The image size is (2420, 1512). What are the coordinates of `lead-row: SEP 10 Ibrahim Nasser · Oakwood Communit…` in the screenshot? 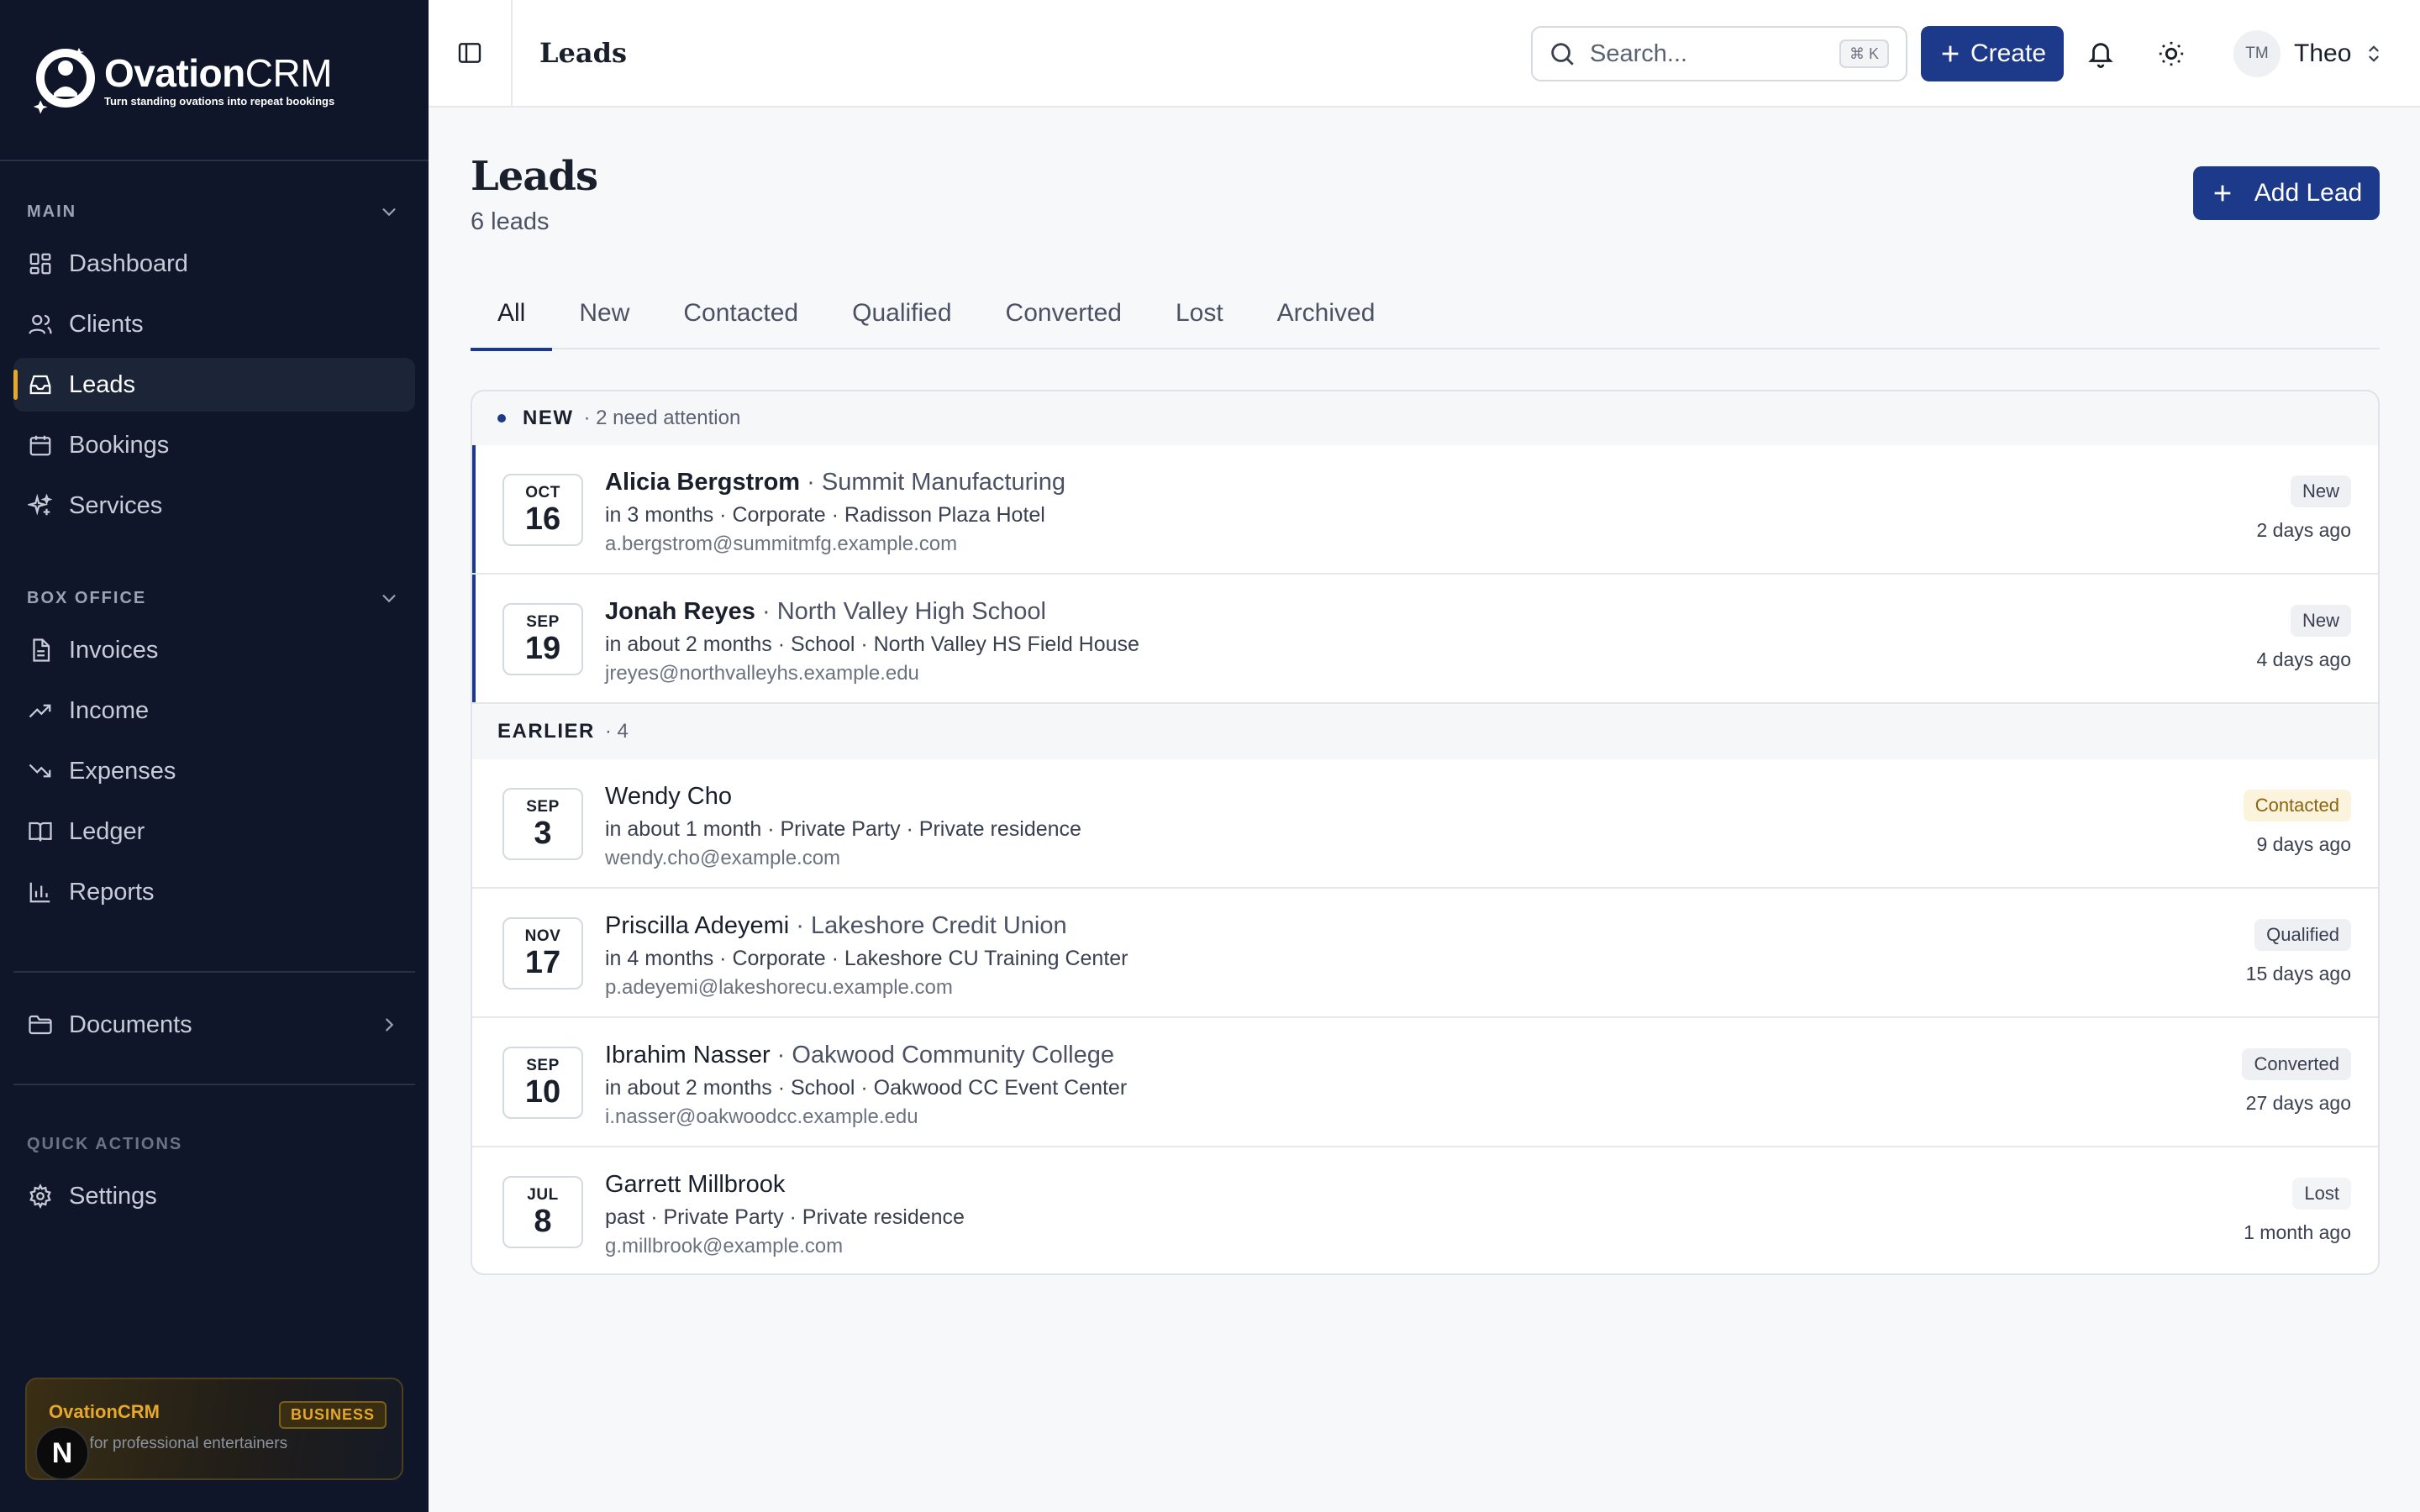 It's located at (1425, 1082).